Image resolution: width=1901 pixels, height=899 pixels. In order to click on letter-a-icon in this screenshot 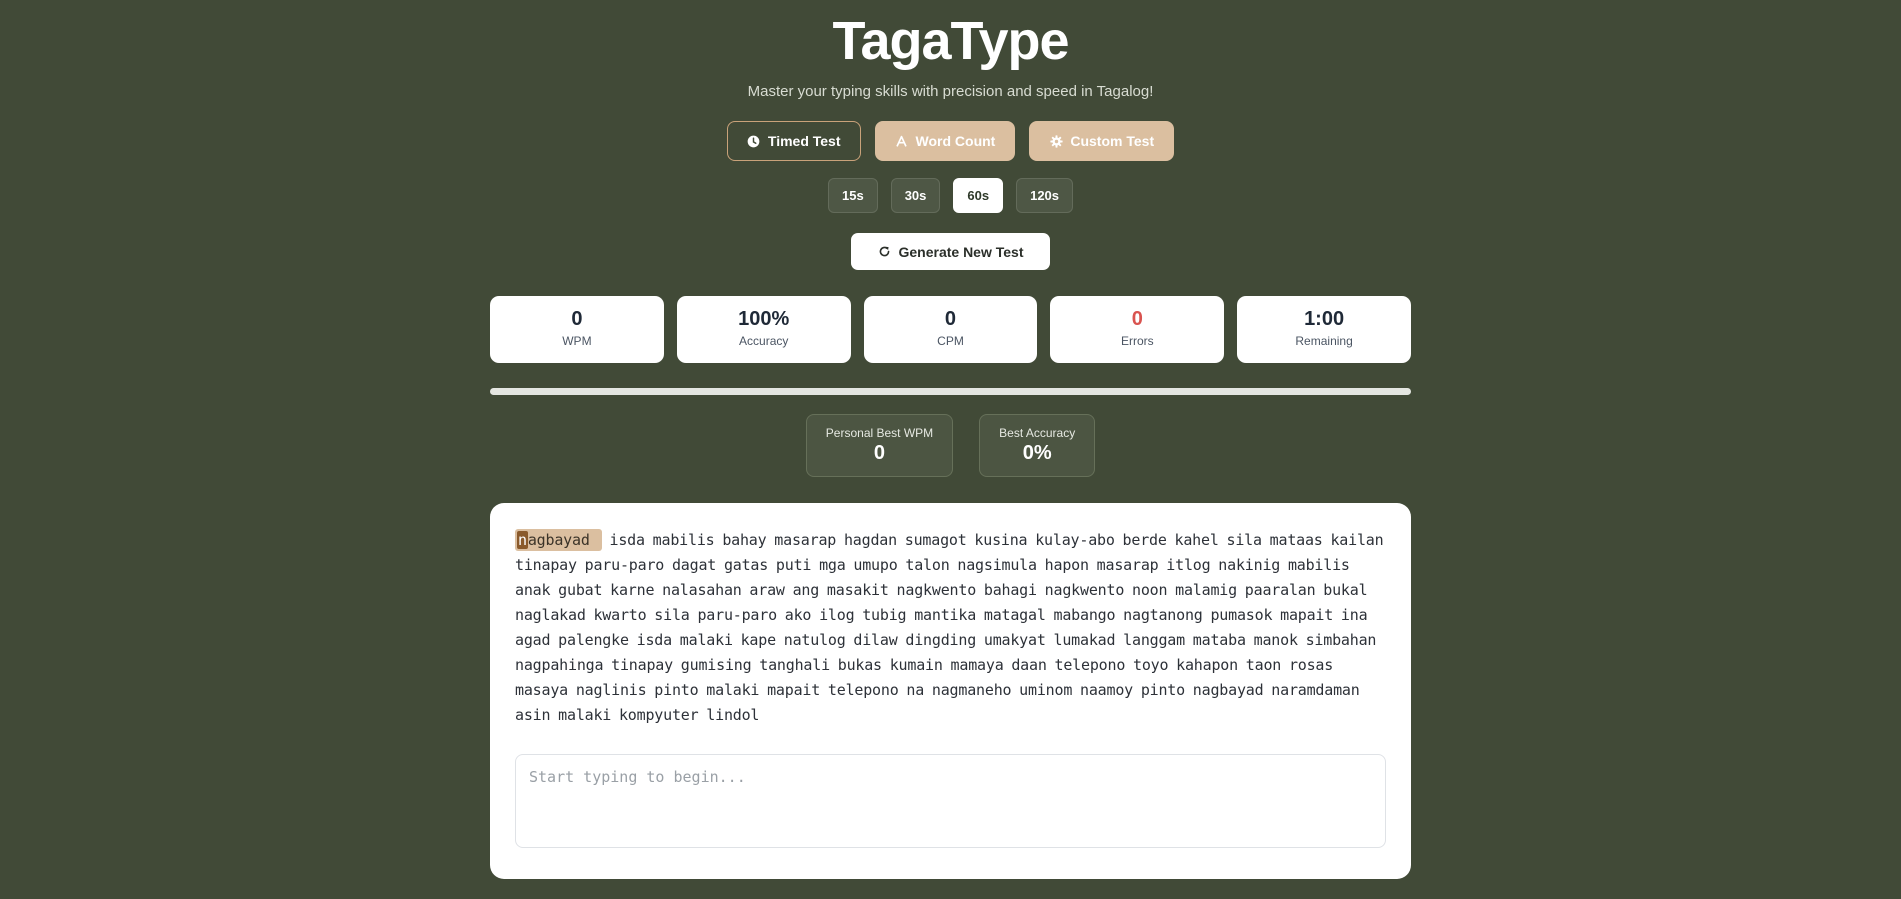, I will do `click(902, 141)`.